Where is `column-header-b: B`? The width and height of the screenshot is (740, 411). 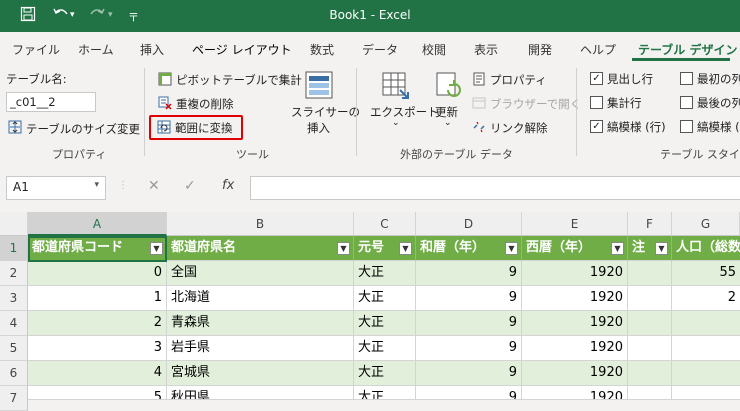
column-header-b: B is located at coordinates (260, 224).